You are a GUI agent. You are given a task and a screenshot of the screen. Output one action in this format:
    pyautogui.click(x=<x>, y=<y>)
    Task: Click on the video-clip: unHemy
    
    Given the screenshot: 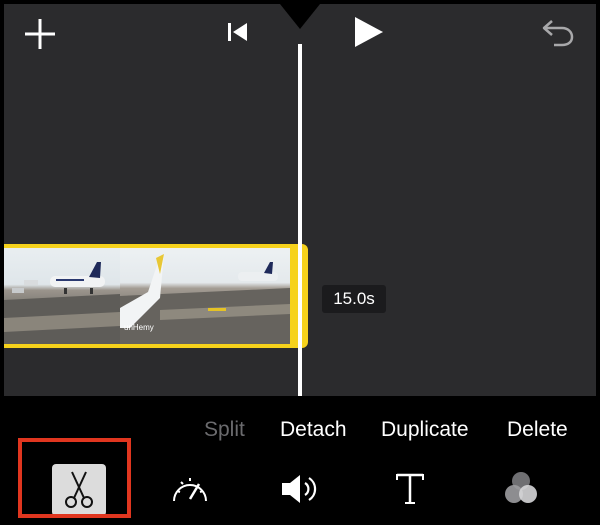 What is the action you would take?
    pyautogui.click(x=156, y=296)
    